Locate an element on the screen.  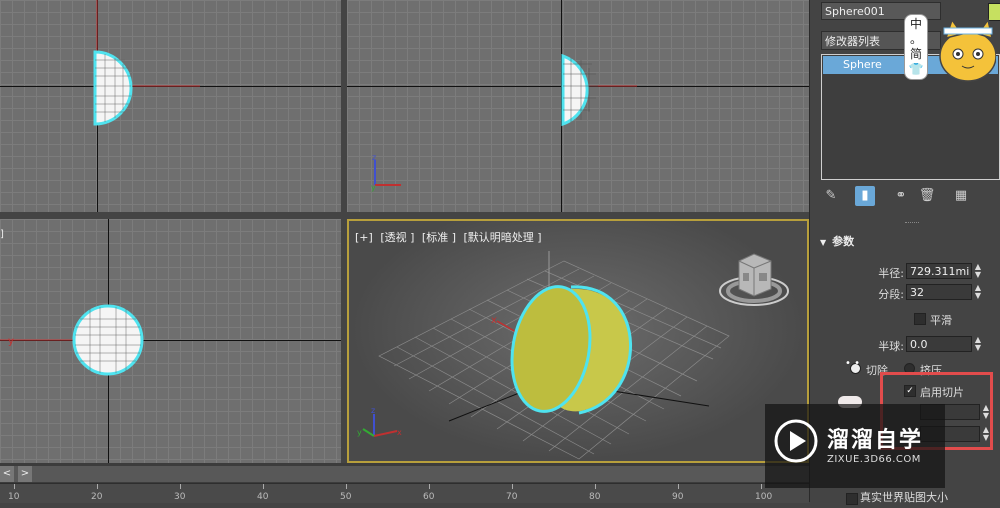
configure-modifier-sets-icon: ▦ is located at coordinates (961, 196).